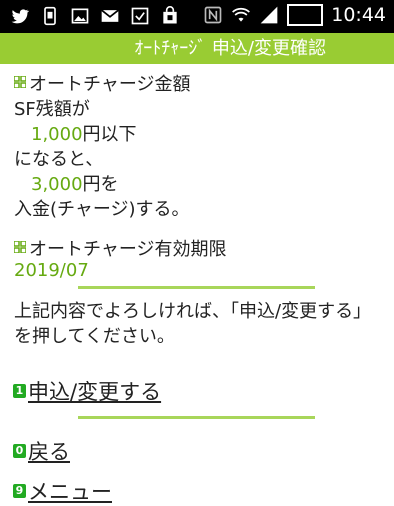 Image resolution: width=394 pixels, height=506 pixels. I want to click on image-icon, so click(80, 16).